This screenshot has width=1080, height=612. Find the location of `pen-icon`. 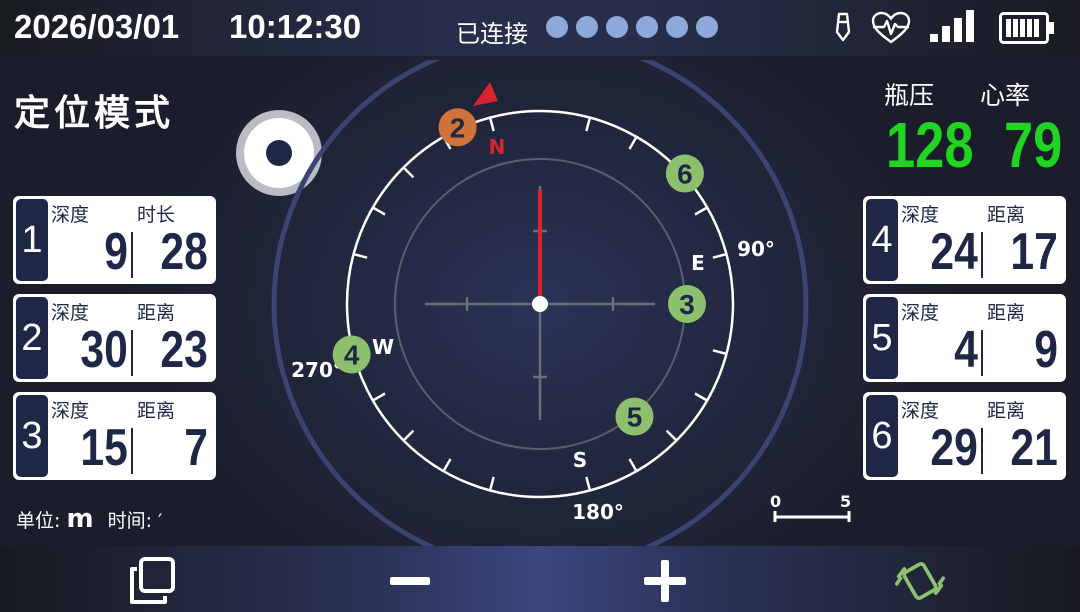

pen-icon is located at coordinates (843, 29).